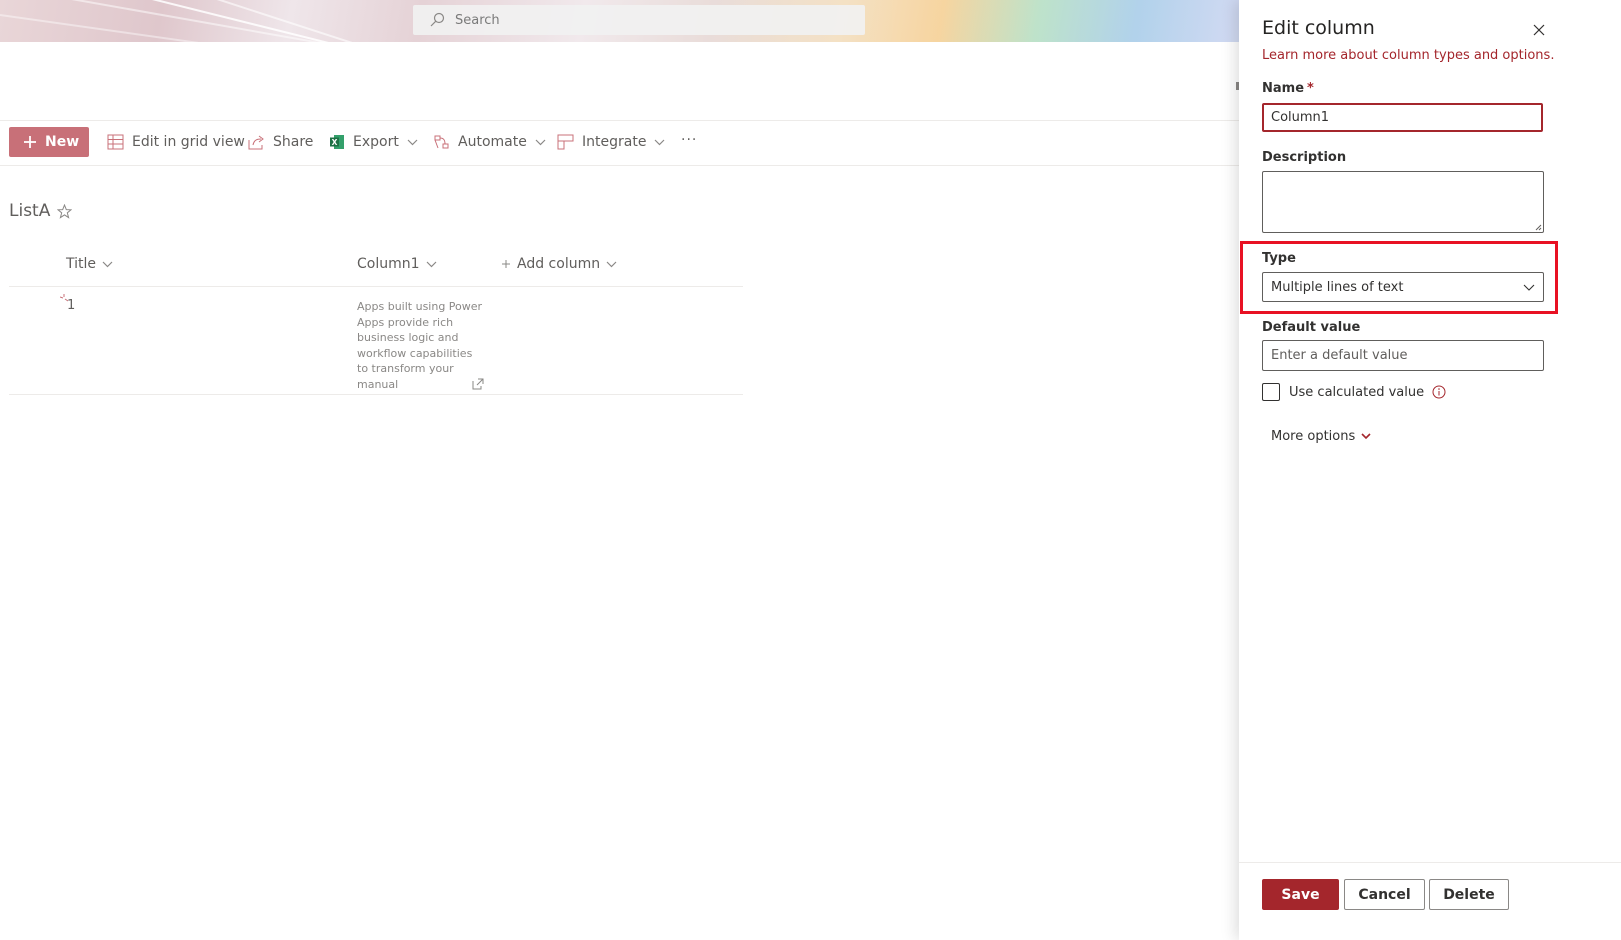 This screenshot has width=1621, height=940. Describe the element at coordinates (376, 394) in the screenshot. I see `row-divider` at that location.